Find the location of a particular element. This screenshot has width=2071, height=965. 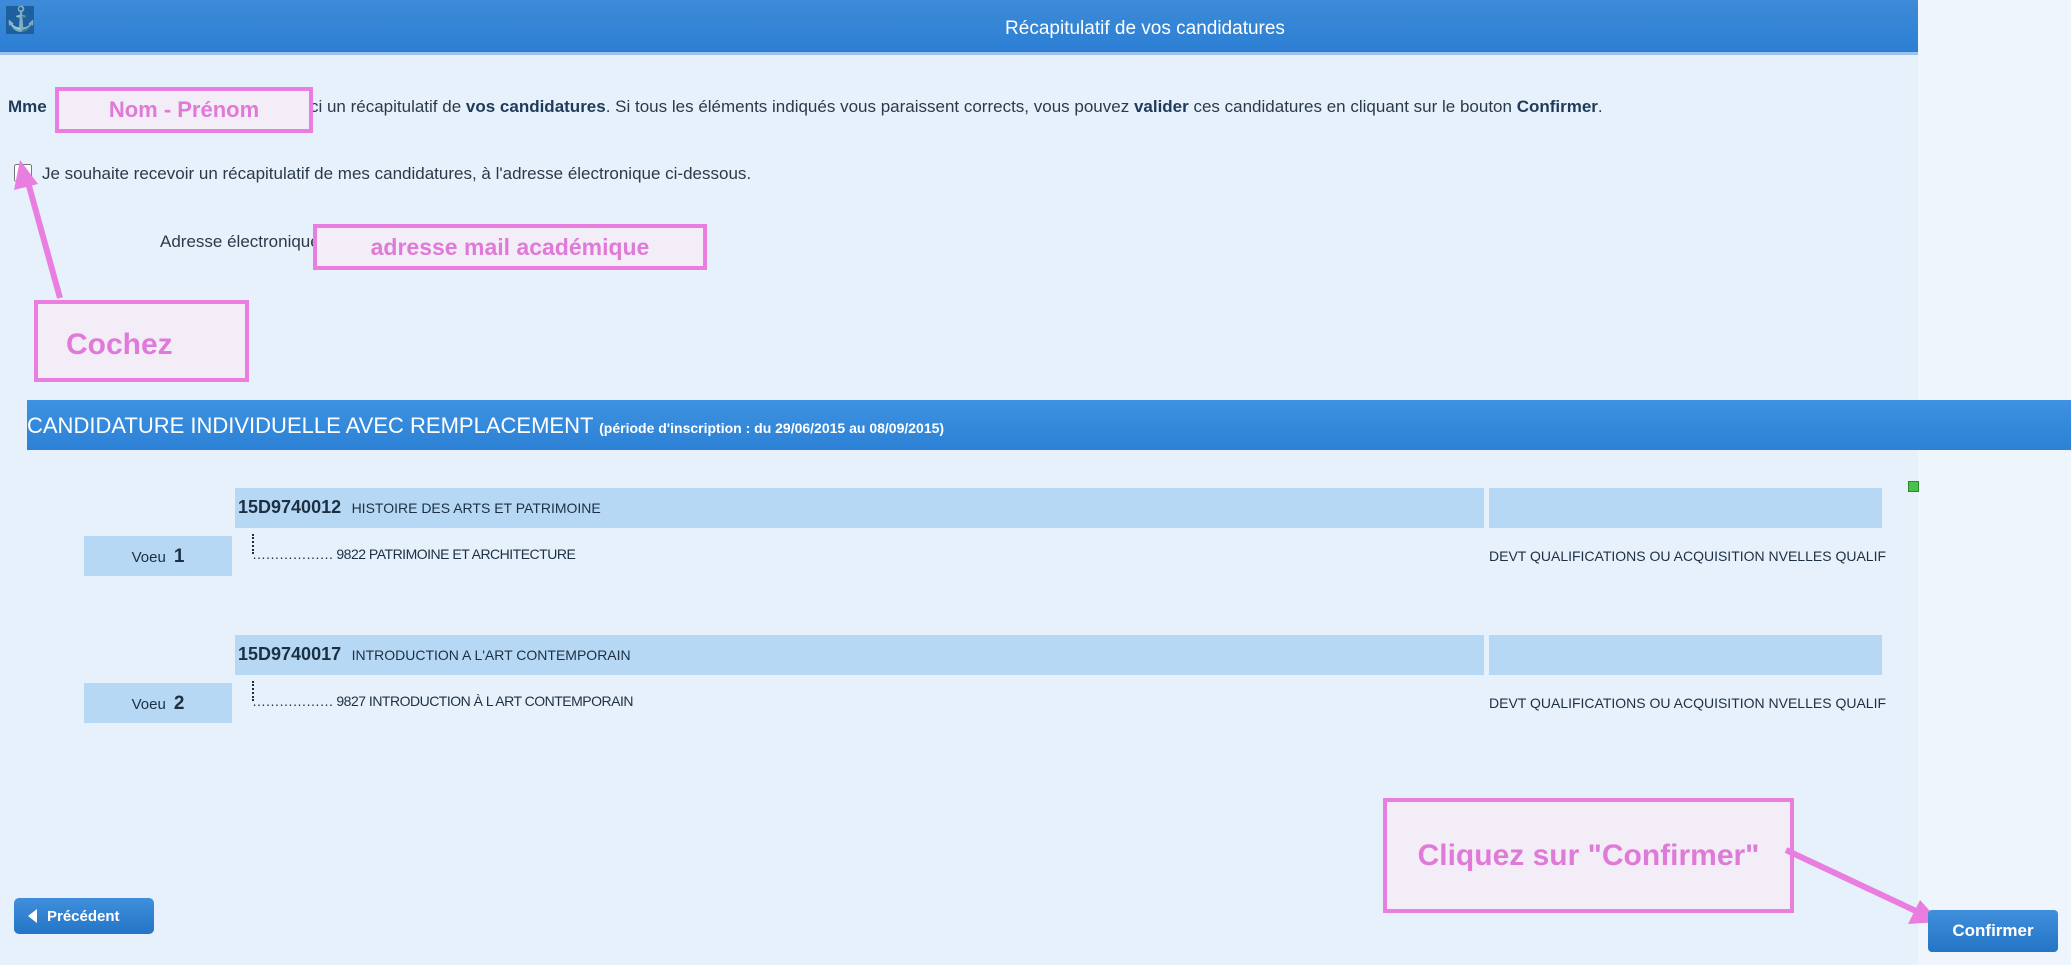

intro-end: . is located at coordinates (1600, 106).